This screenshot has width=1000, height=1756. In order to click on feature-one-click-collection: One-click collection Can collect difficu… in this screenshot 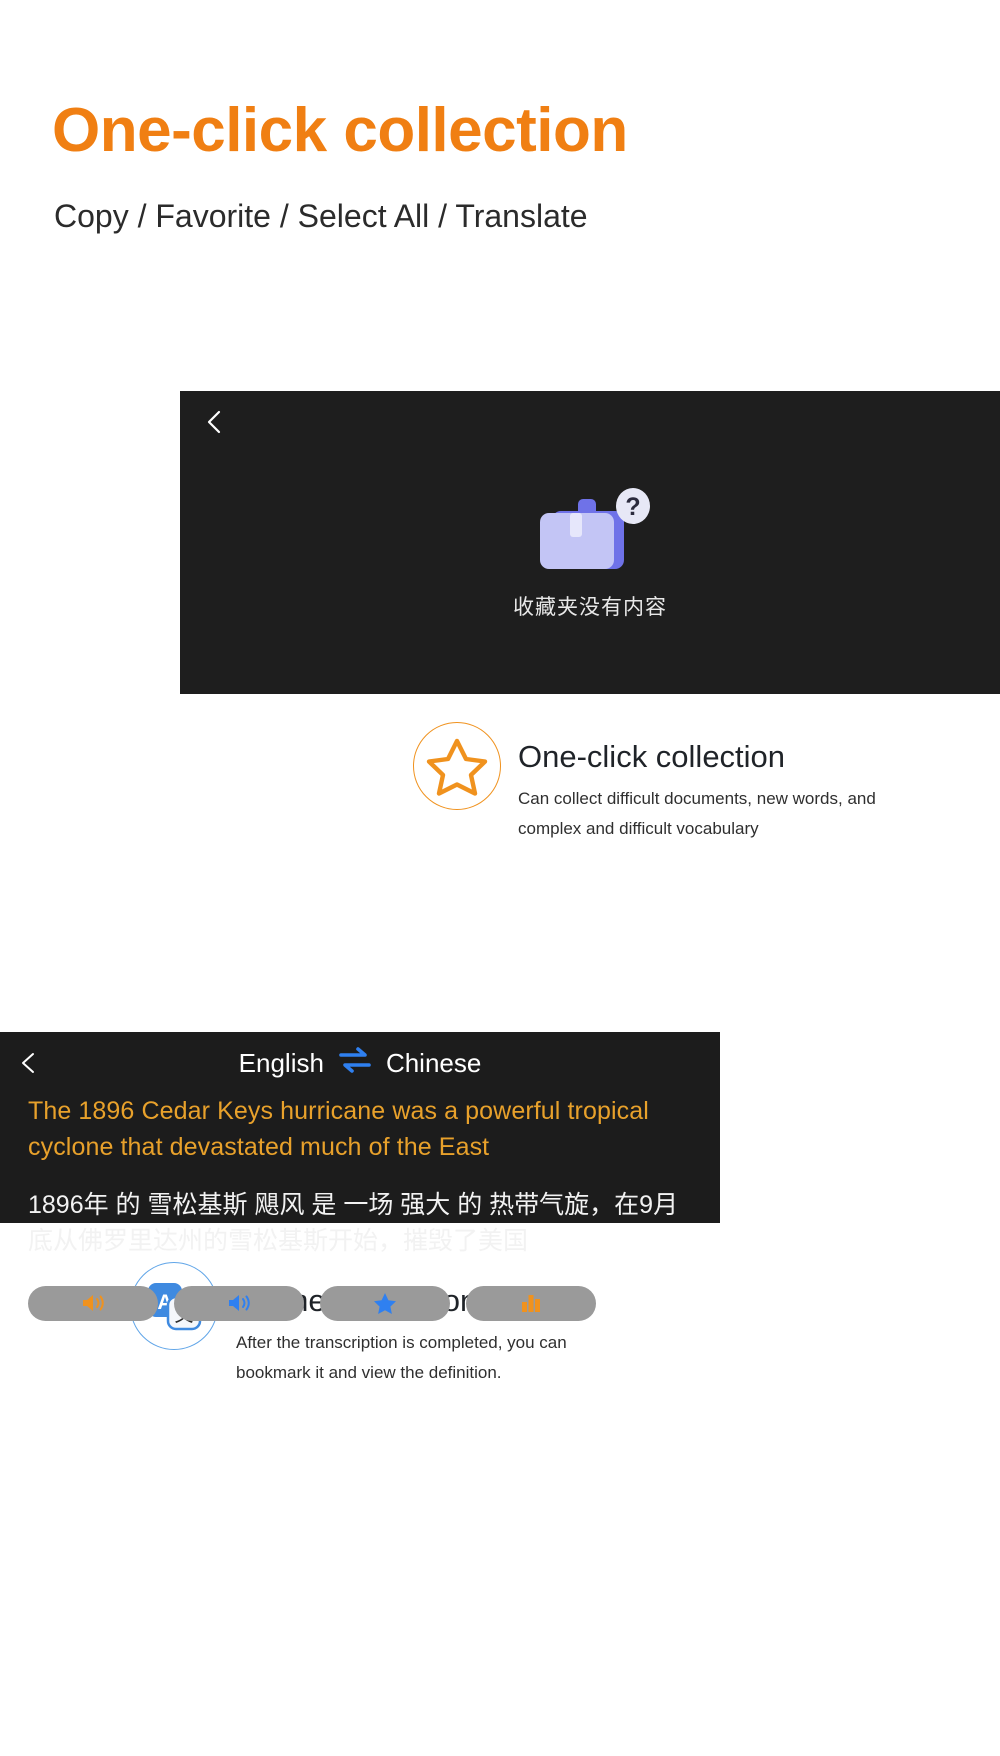, I will do `click(693, 783)`.